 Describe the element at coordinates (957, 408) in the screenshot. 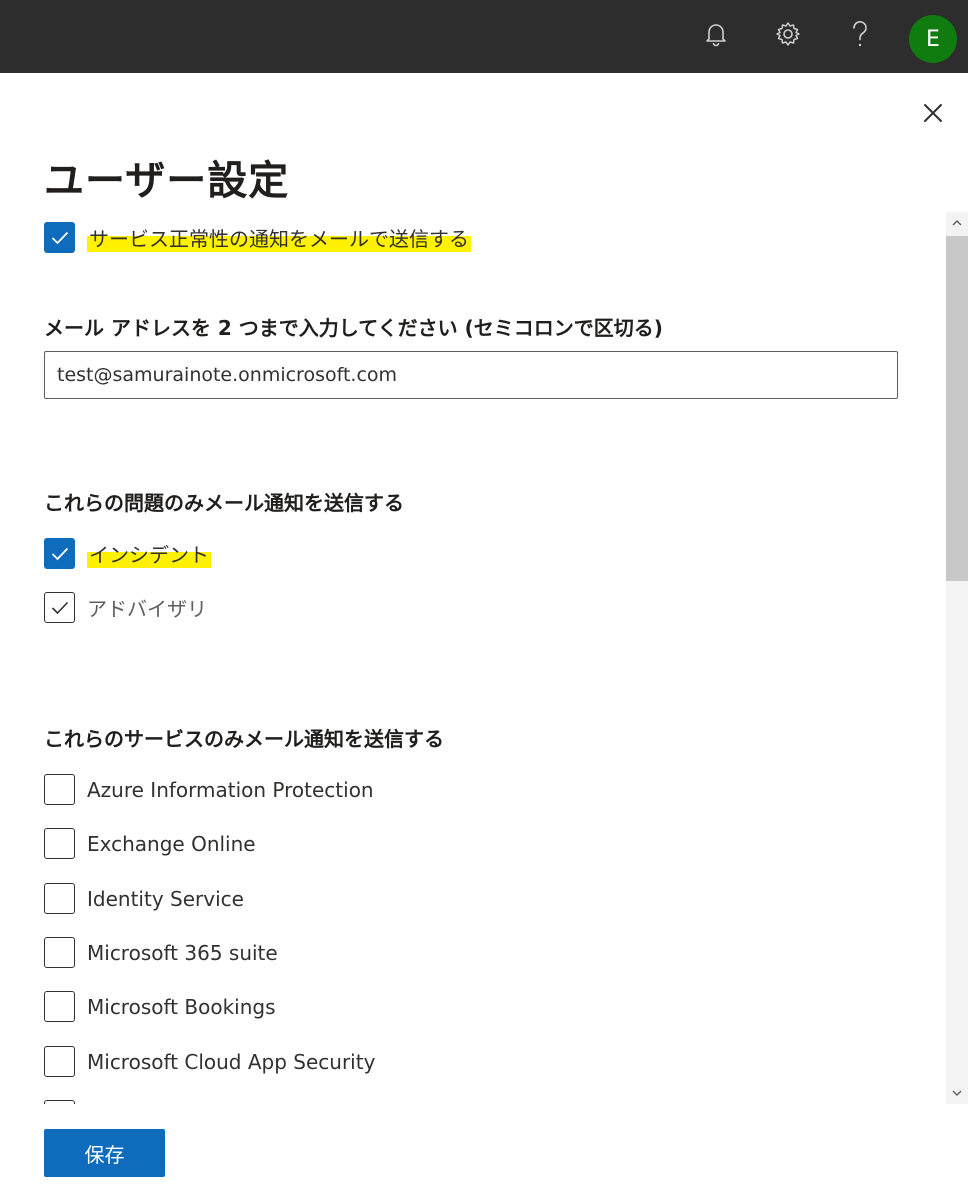

I see `scrollbar-thumb` at that location.